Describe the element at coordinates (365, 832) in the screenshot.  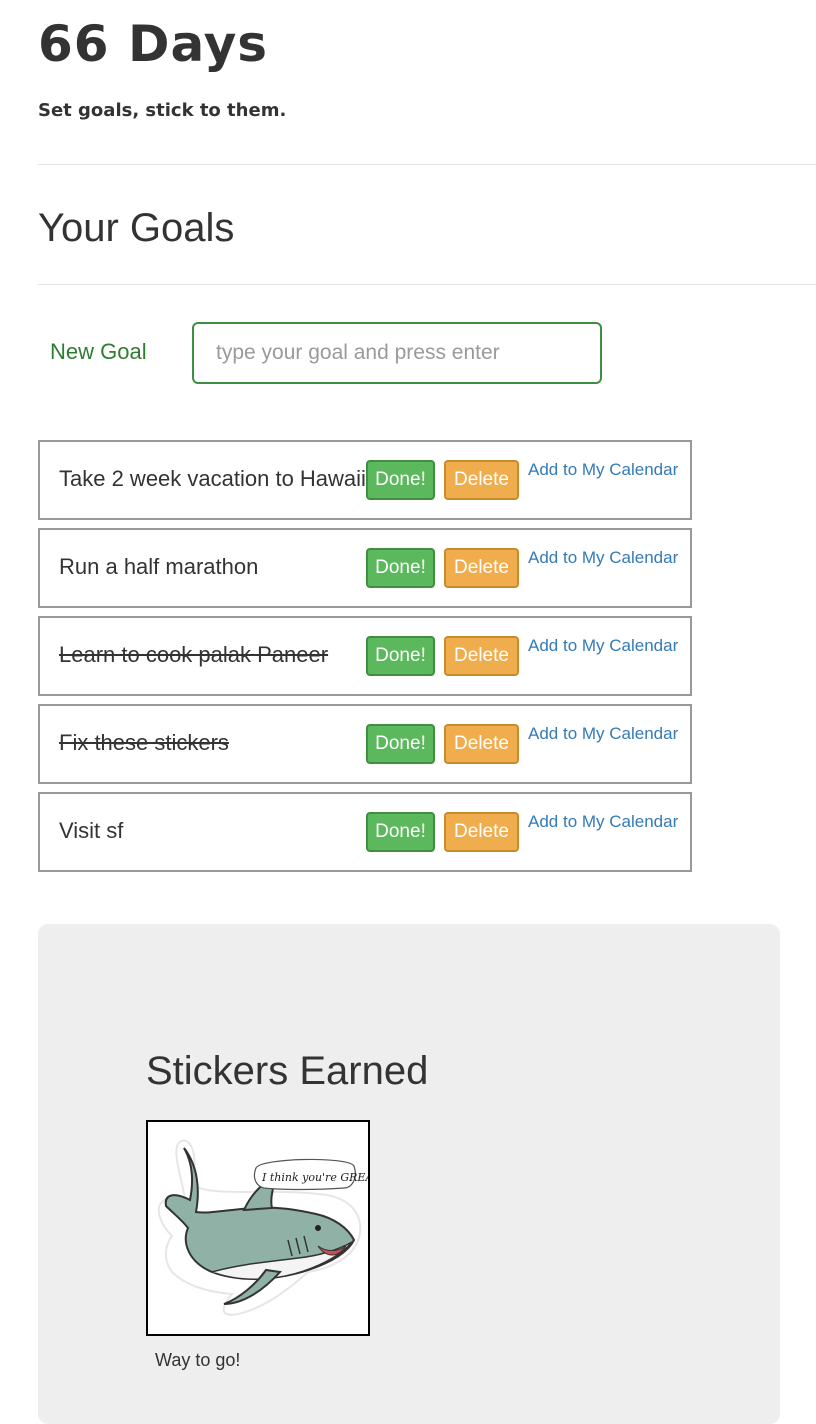
I see `goal-item: Visit sf Done! Delete Add to My Calendar` at that location.